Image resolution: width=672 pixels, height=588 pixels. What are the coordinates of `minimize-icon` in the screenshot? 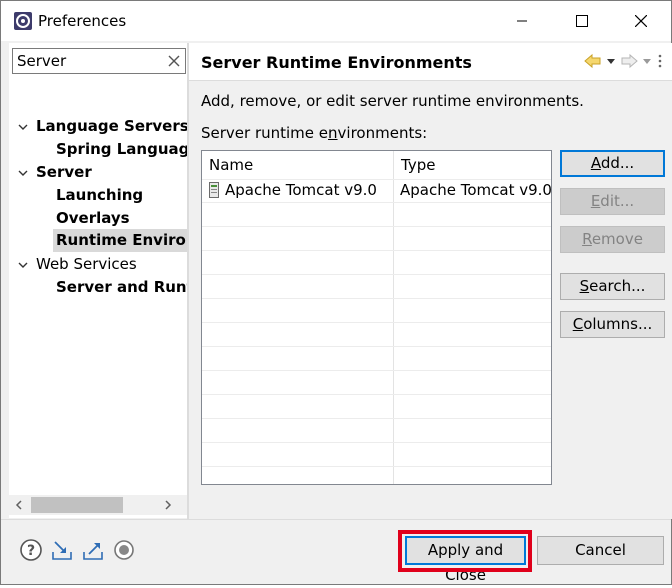 It's located at (522, 21).